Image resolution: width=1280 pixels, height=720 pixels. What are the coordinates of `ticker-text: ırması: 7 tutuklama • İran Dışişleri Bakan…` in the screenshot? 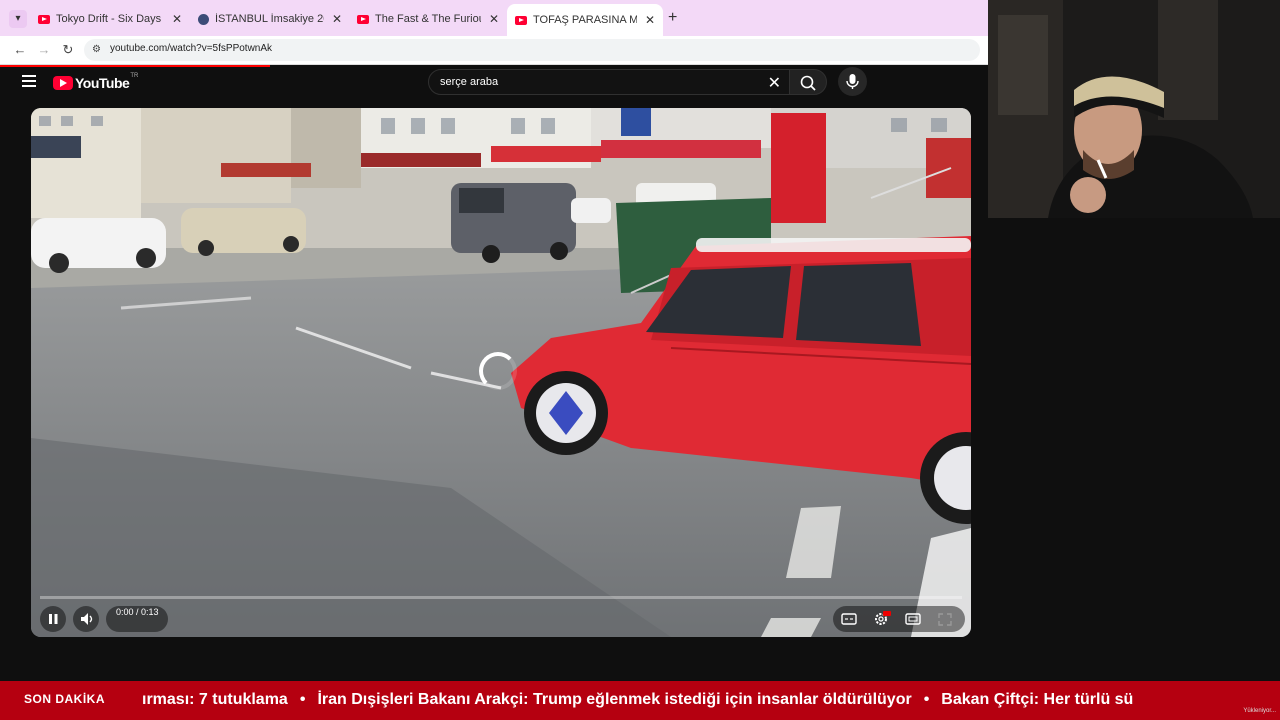 It's located at (637, 700).